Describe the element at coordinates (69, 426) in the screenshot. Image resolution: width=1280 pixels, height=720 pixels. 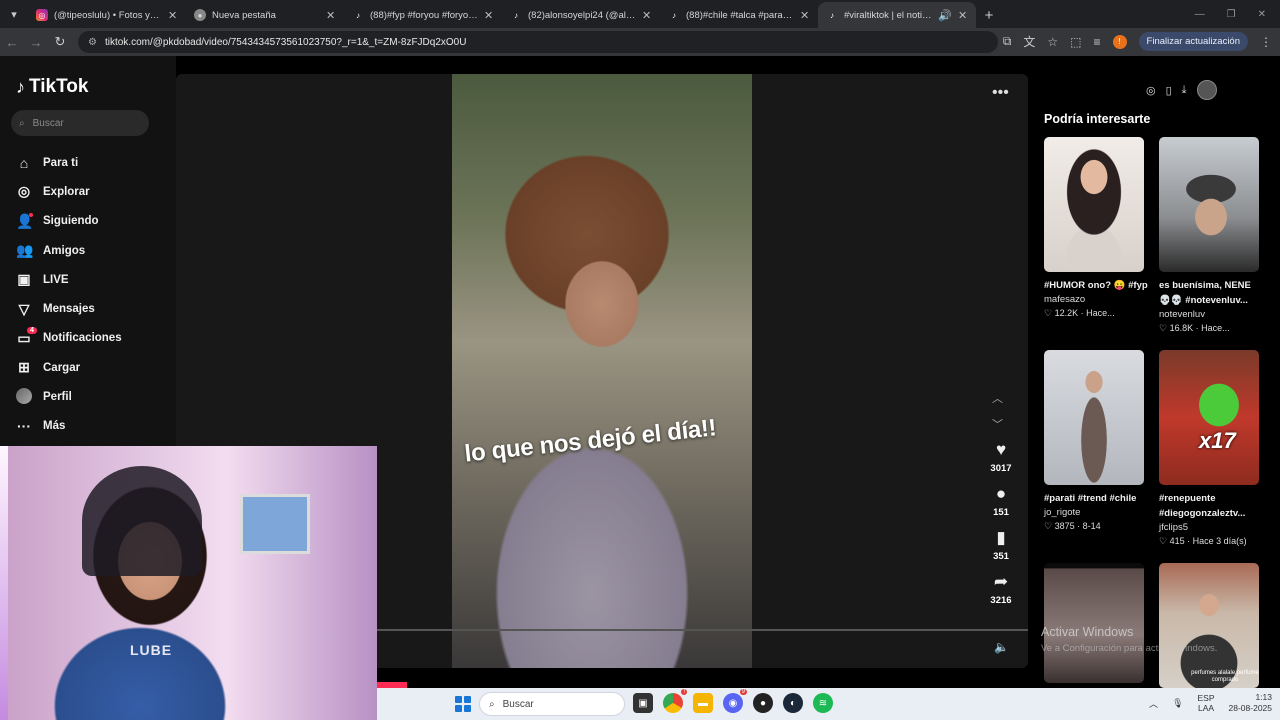
I see `sidebar-item-mas: ··· Más` at that location.